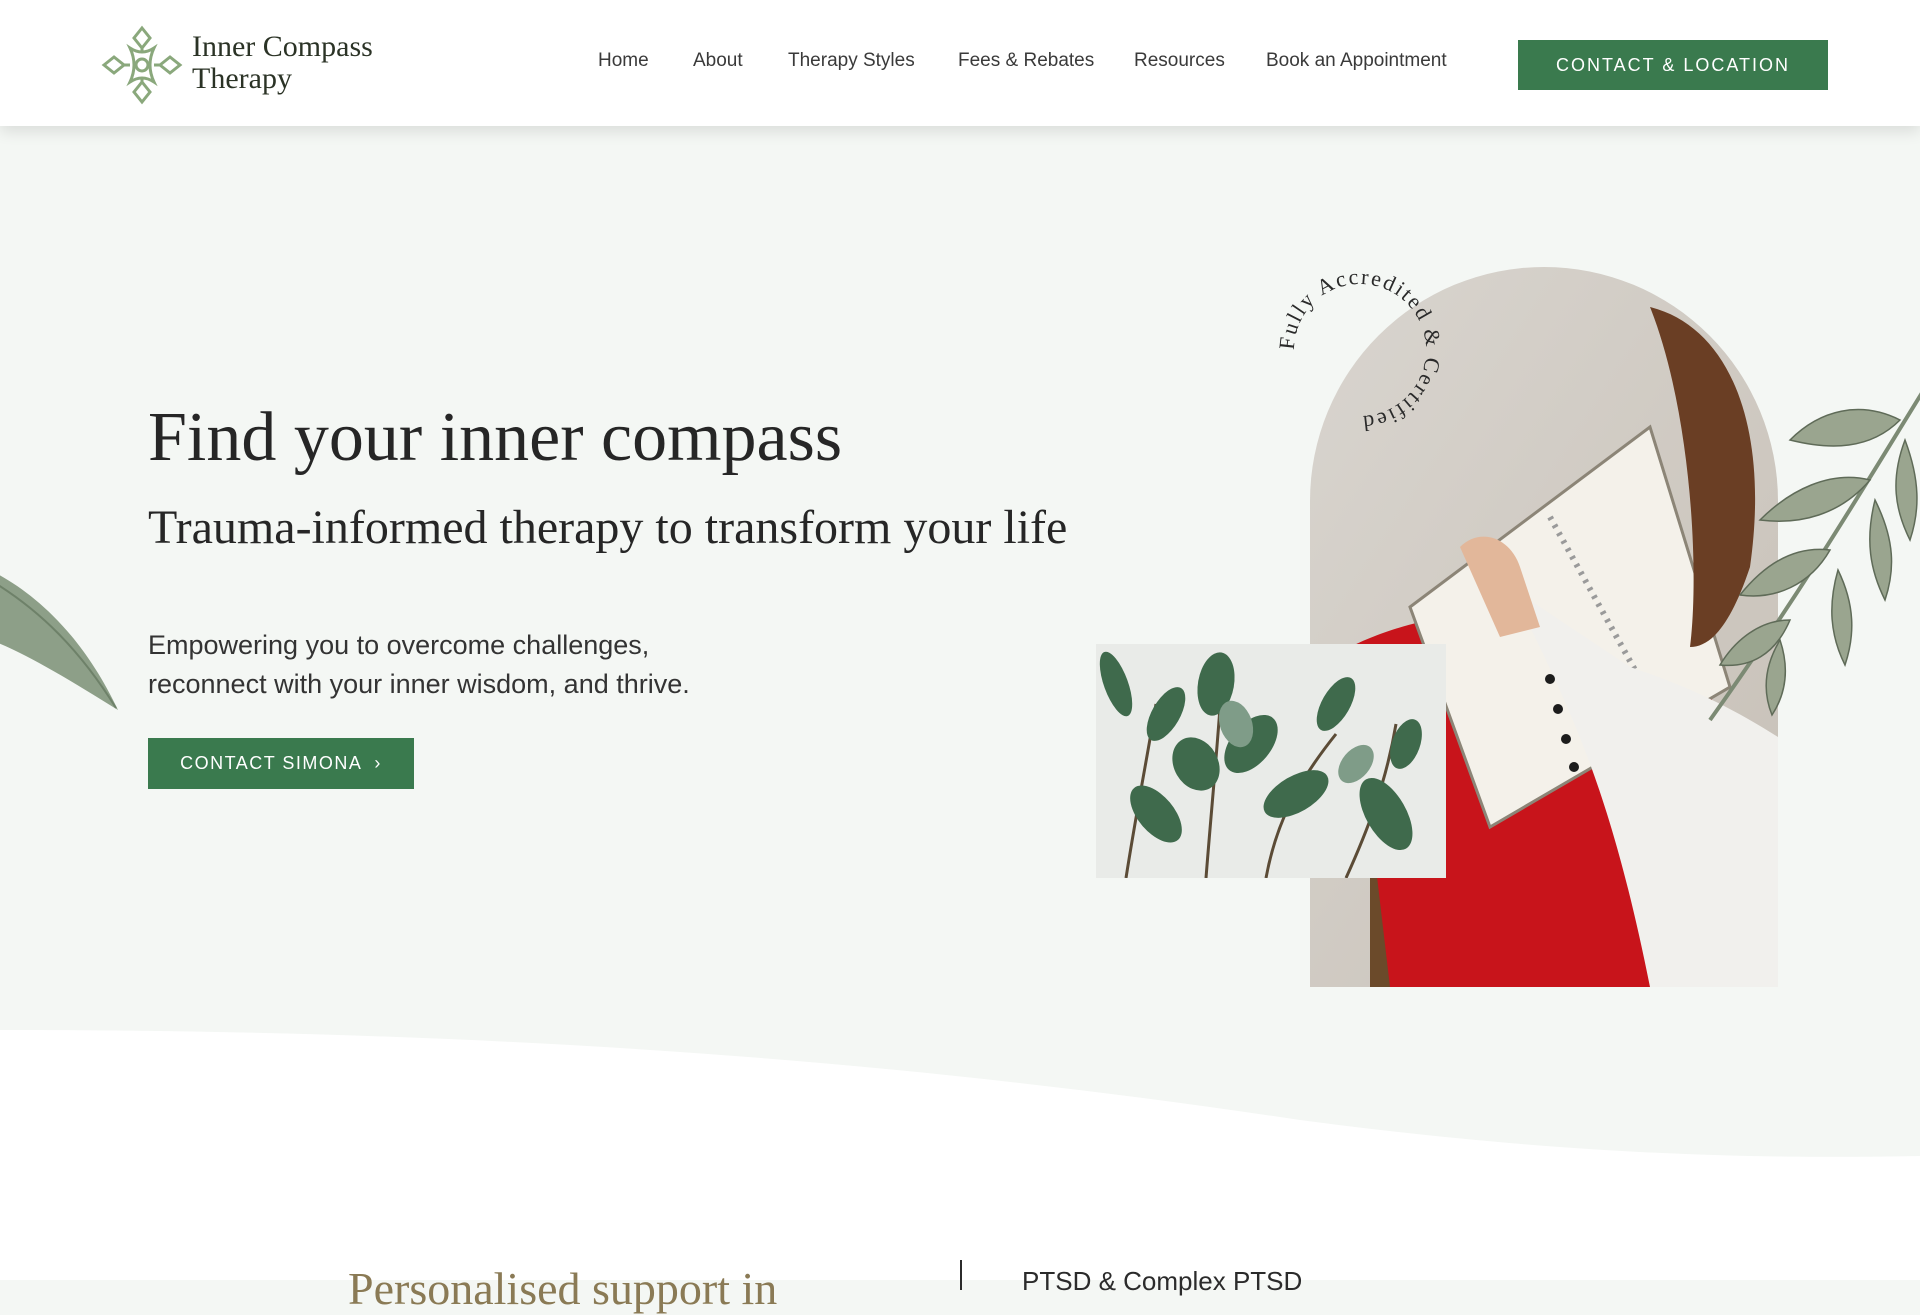 This screenshot has height=1315, width=1920. I want to click on accreditation-badge: Fully Accredited & Certified, so click(1360, 350).